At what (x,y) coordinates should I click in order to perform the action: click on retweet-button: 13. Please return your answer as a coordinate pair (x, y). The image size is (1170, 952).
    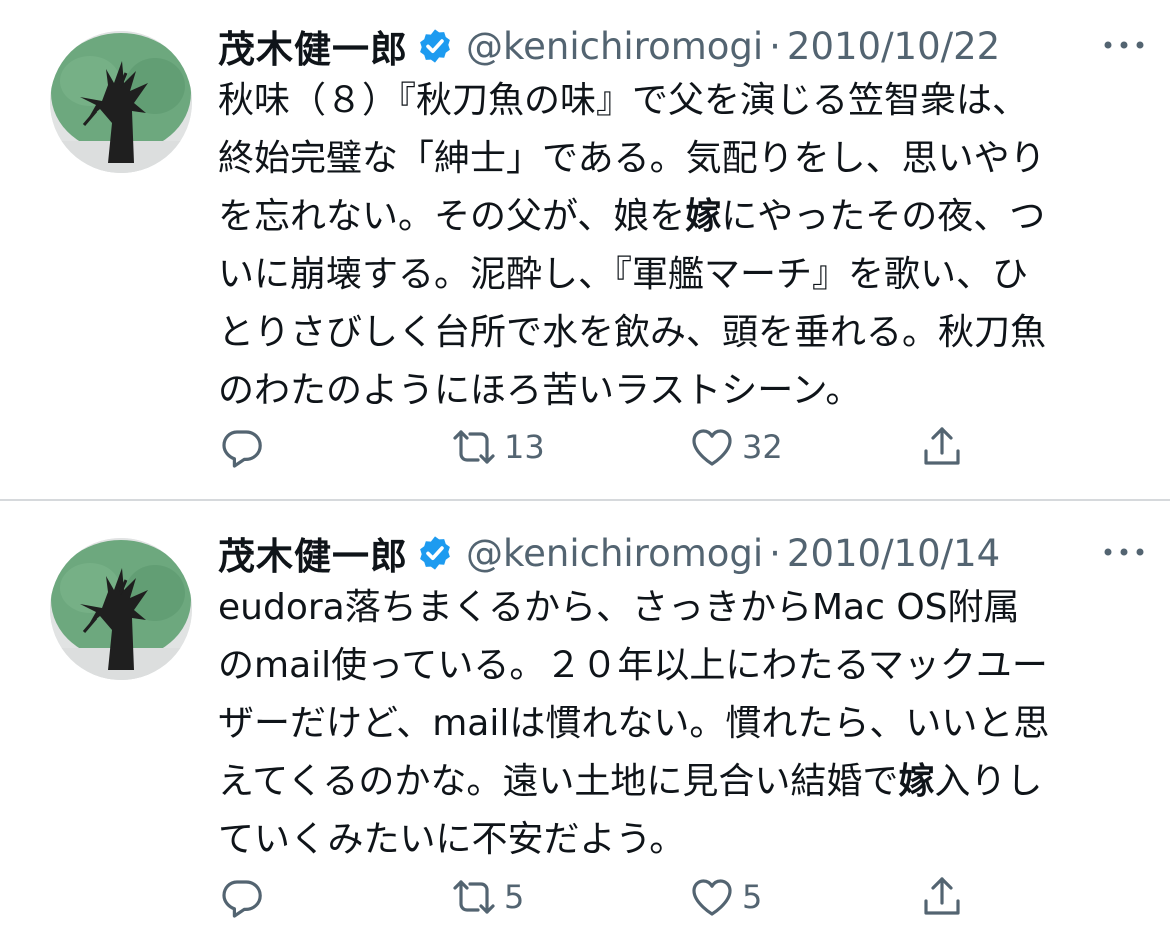
    Looking at the image, I should click on (497, 447).